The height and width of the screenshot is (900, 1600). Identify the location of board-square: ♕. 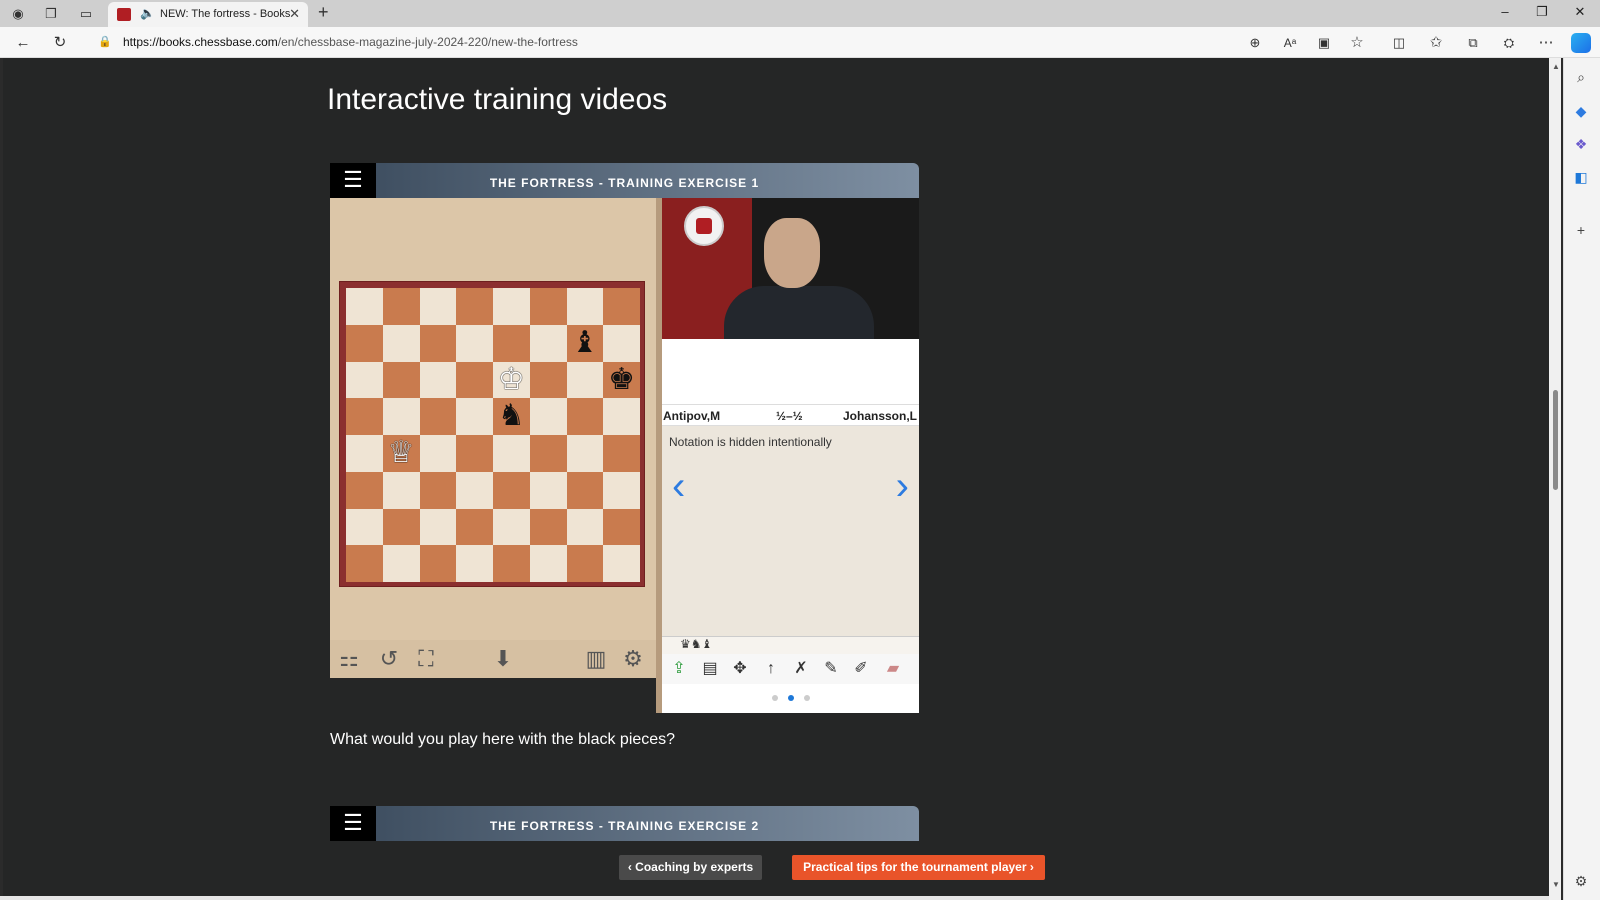
(401, 453).